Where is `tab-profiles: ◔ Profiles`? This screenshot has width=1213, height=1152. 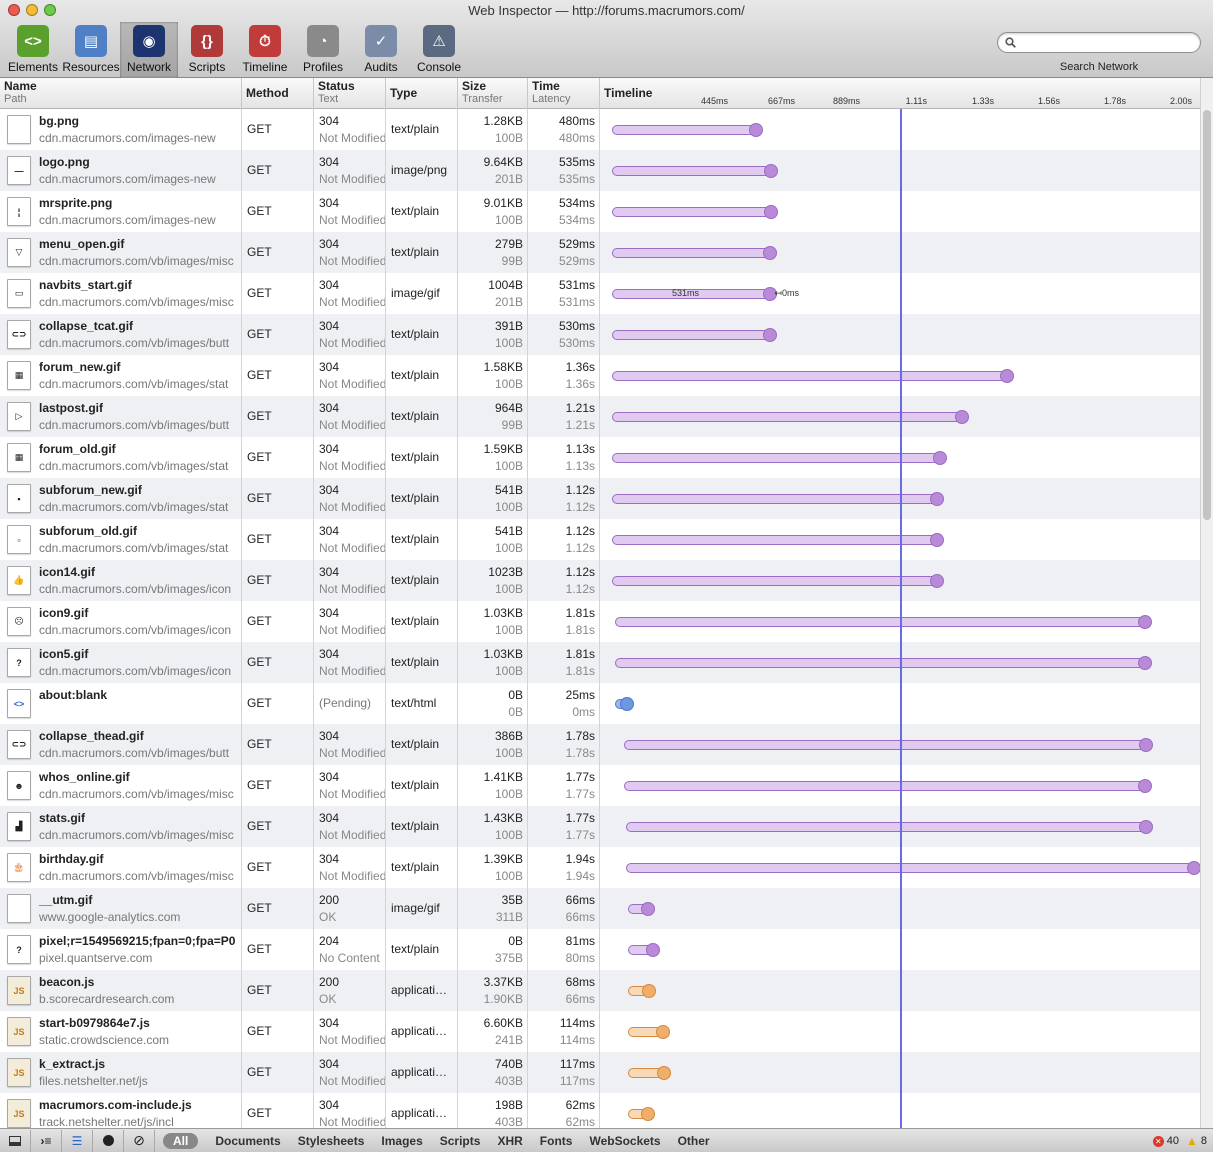
tab-profiles: ◔ Profiles is located at coordinates (323, 50).